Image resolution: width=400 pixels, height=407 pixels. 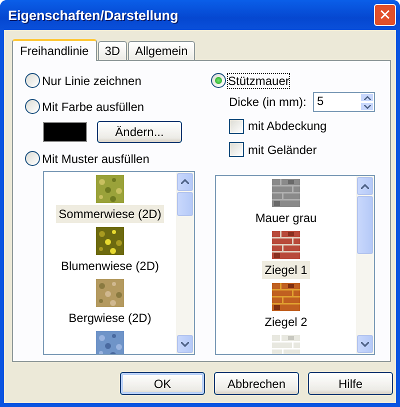 I want to click on window-title: Eigenschaften/Darstellung, so click(x=93, y=15).